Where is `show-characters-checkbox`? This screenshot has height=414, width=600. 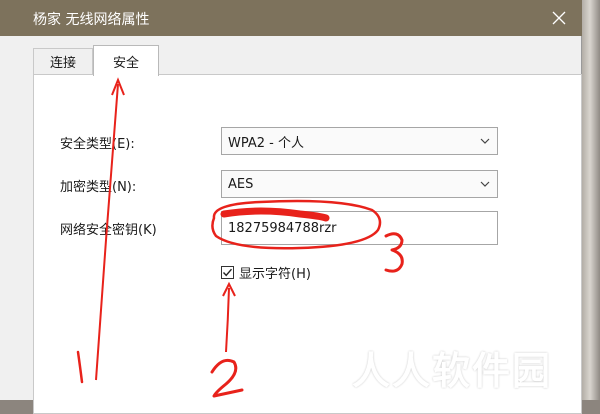 show-characters-checkbox is located at coordinates (227, 272).